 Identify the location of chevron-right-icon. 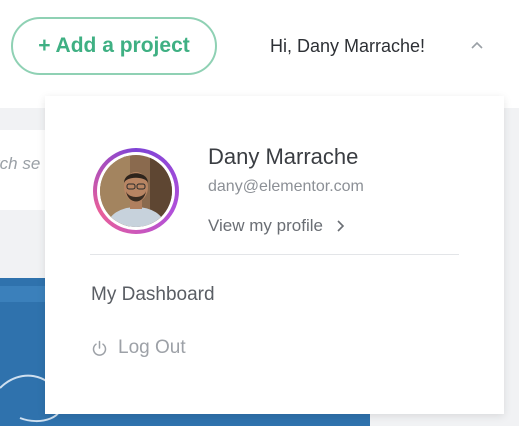
(341, 226).